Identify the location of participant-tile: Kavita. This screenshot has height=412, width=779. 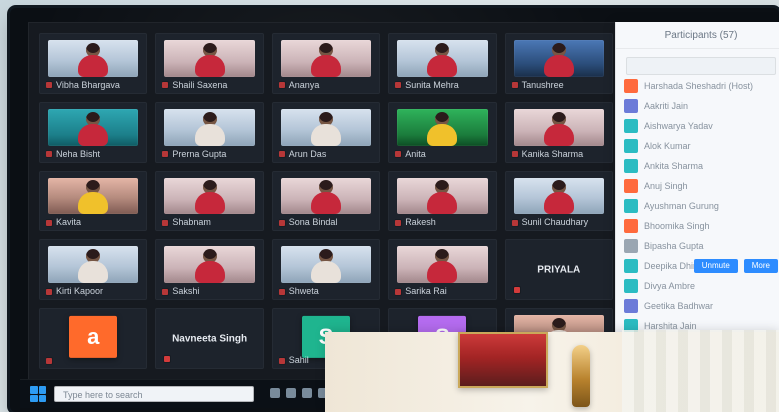
(93, 201).